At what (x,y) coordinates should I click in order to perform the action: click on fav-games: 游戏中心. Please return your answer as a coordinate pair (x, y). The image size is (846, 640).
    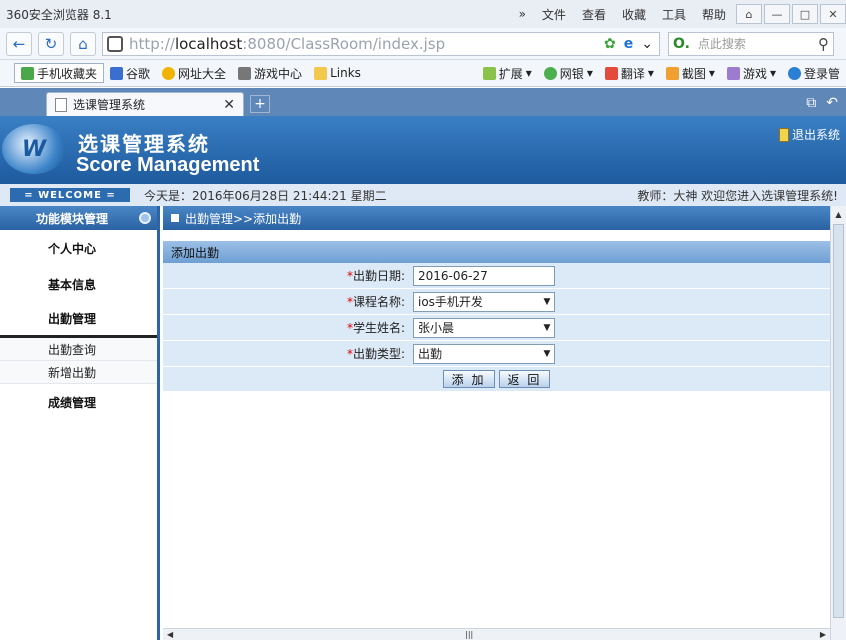
    Looking at the image, I should click on (270, 73).